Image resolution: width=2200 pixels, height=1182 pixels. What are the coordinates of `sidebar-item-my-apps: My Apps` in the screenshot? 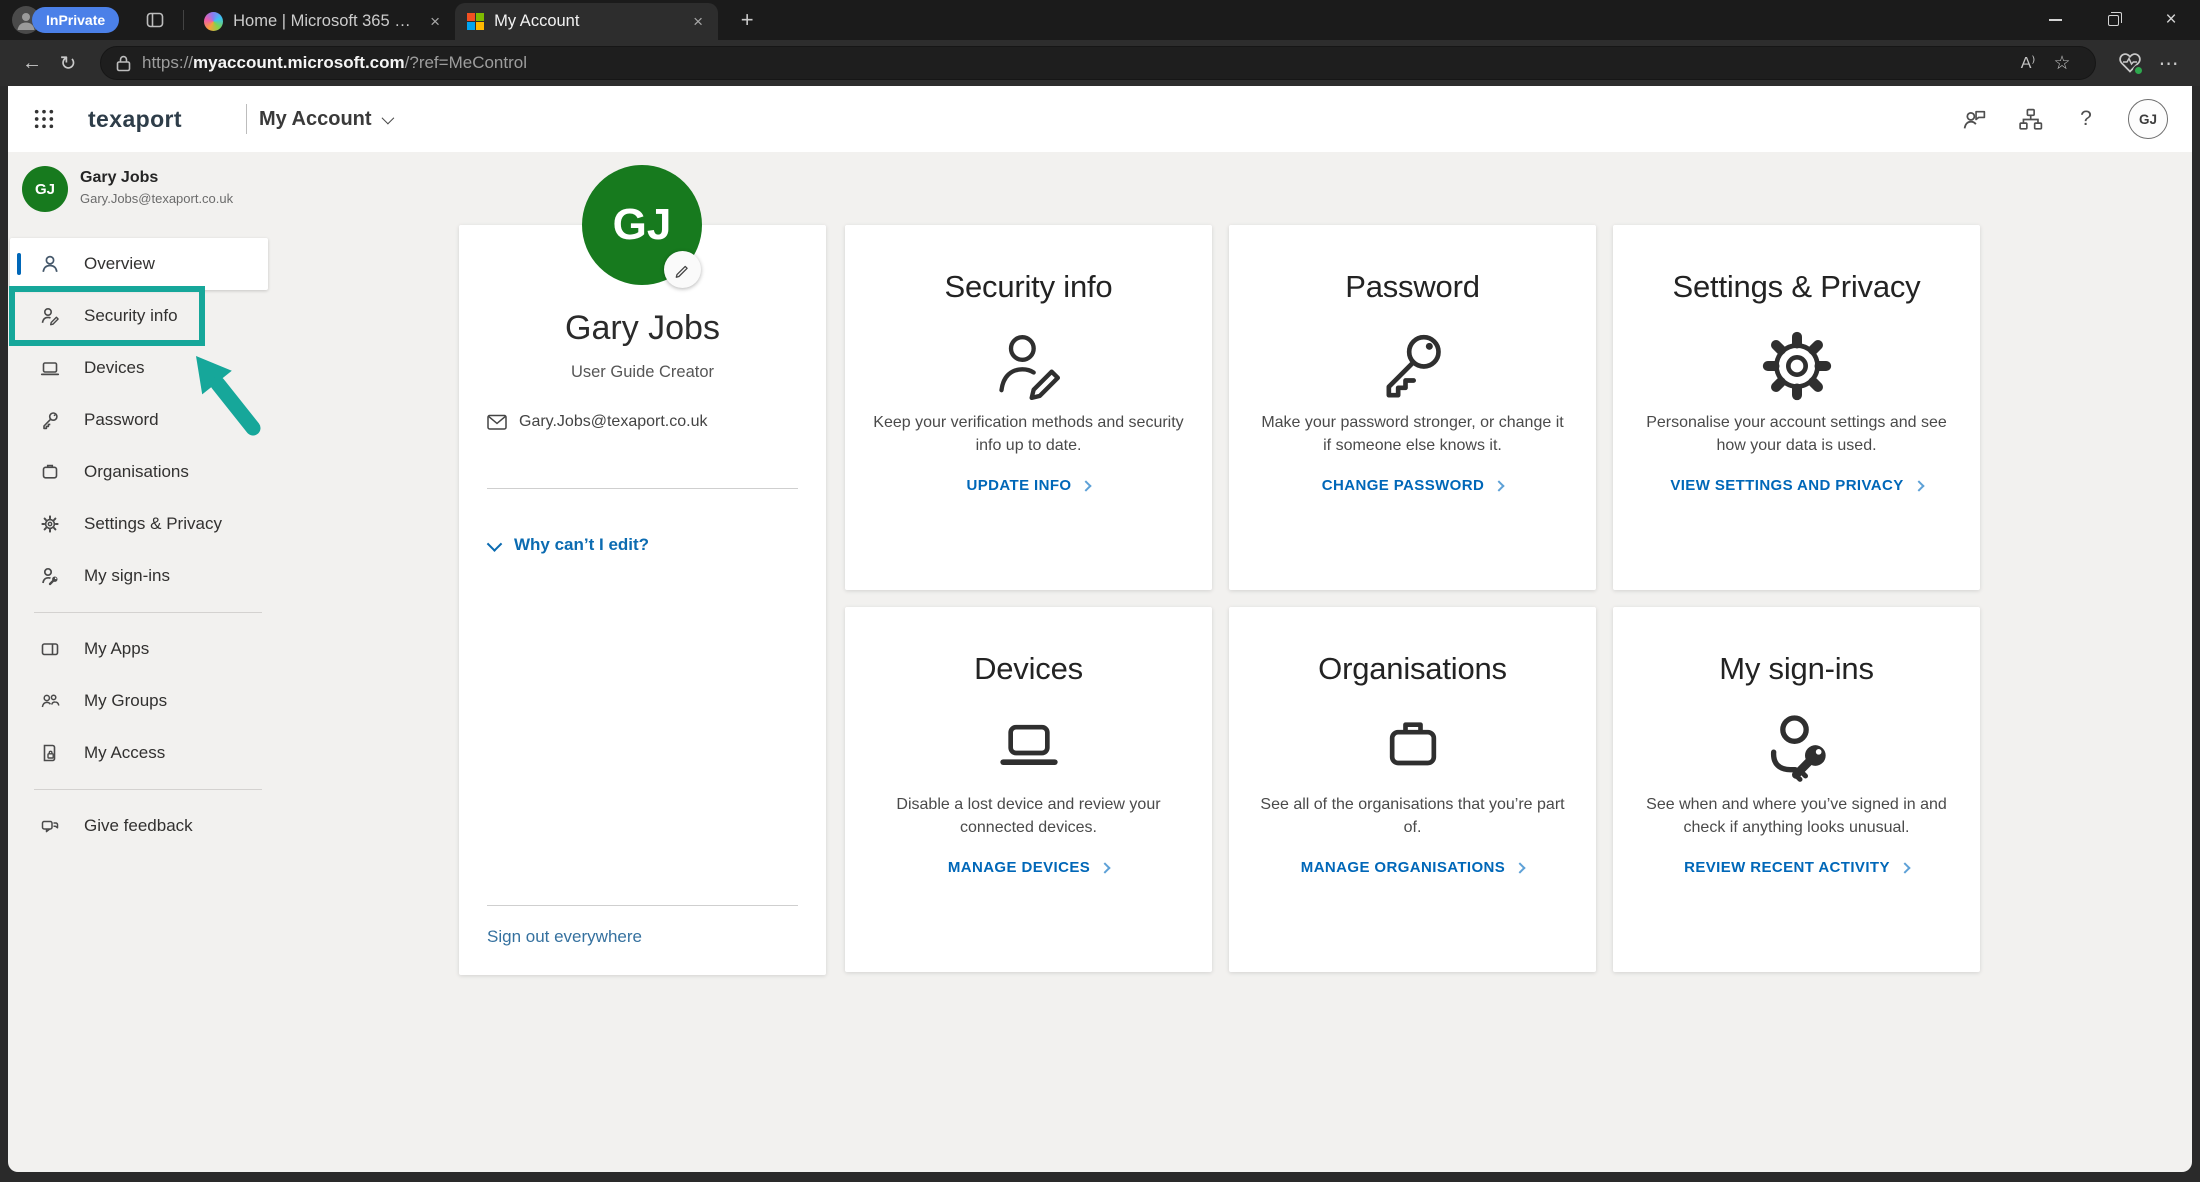 It's located at (139, 649).